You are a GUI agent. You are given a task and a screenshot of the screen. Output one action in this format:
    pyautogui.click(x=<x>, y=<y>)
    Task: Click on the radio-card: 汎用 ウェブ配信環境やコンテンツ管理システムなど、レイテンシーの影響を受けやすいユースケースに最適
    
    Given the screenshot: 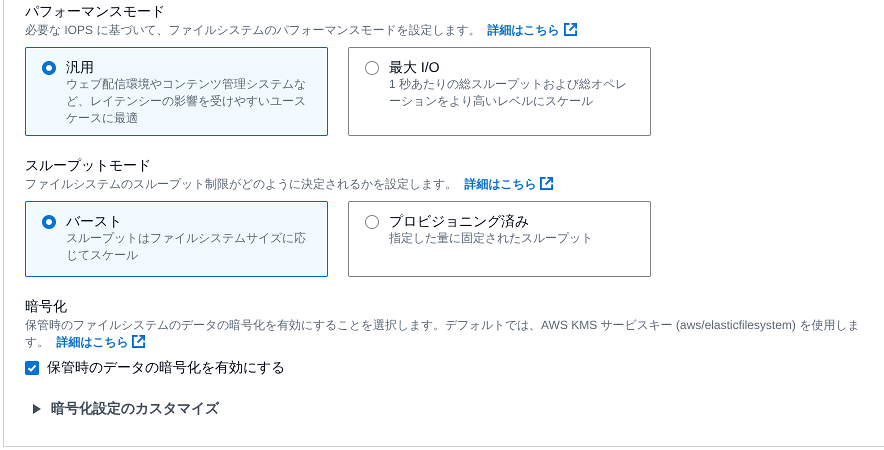 What is the action you would take?
    pyautogui.click(x=176, y=91)
    